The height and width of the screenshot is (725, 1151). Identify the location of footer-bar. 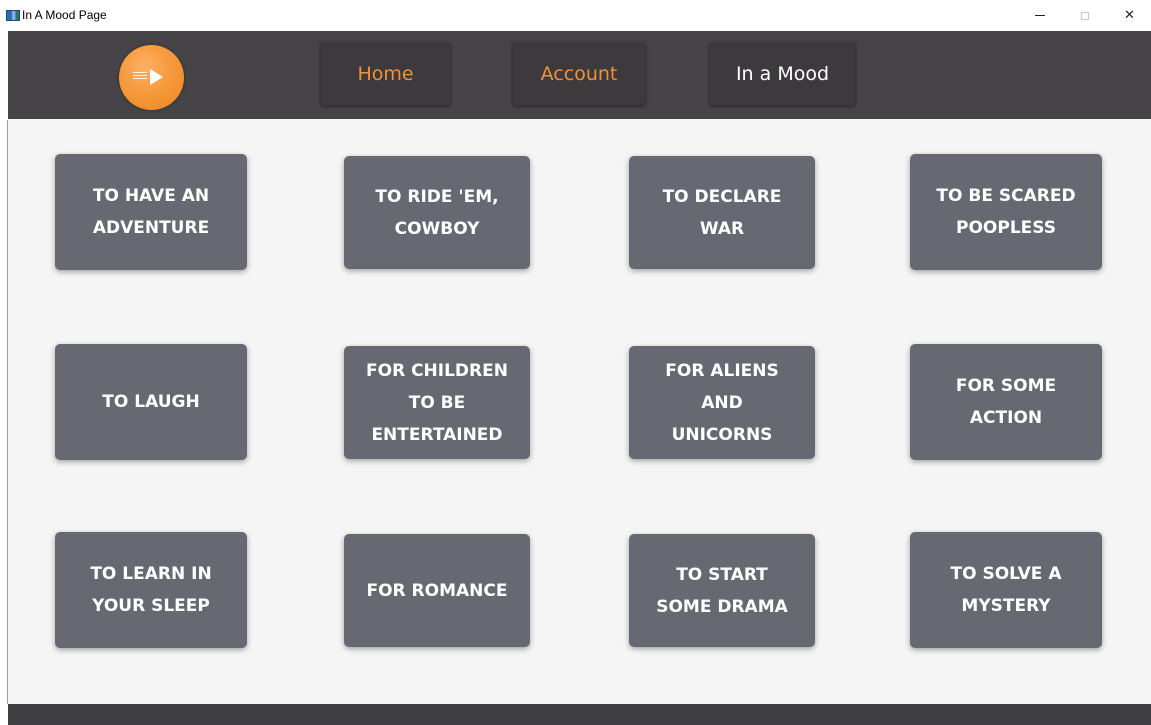
(579, 714).